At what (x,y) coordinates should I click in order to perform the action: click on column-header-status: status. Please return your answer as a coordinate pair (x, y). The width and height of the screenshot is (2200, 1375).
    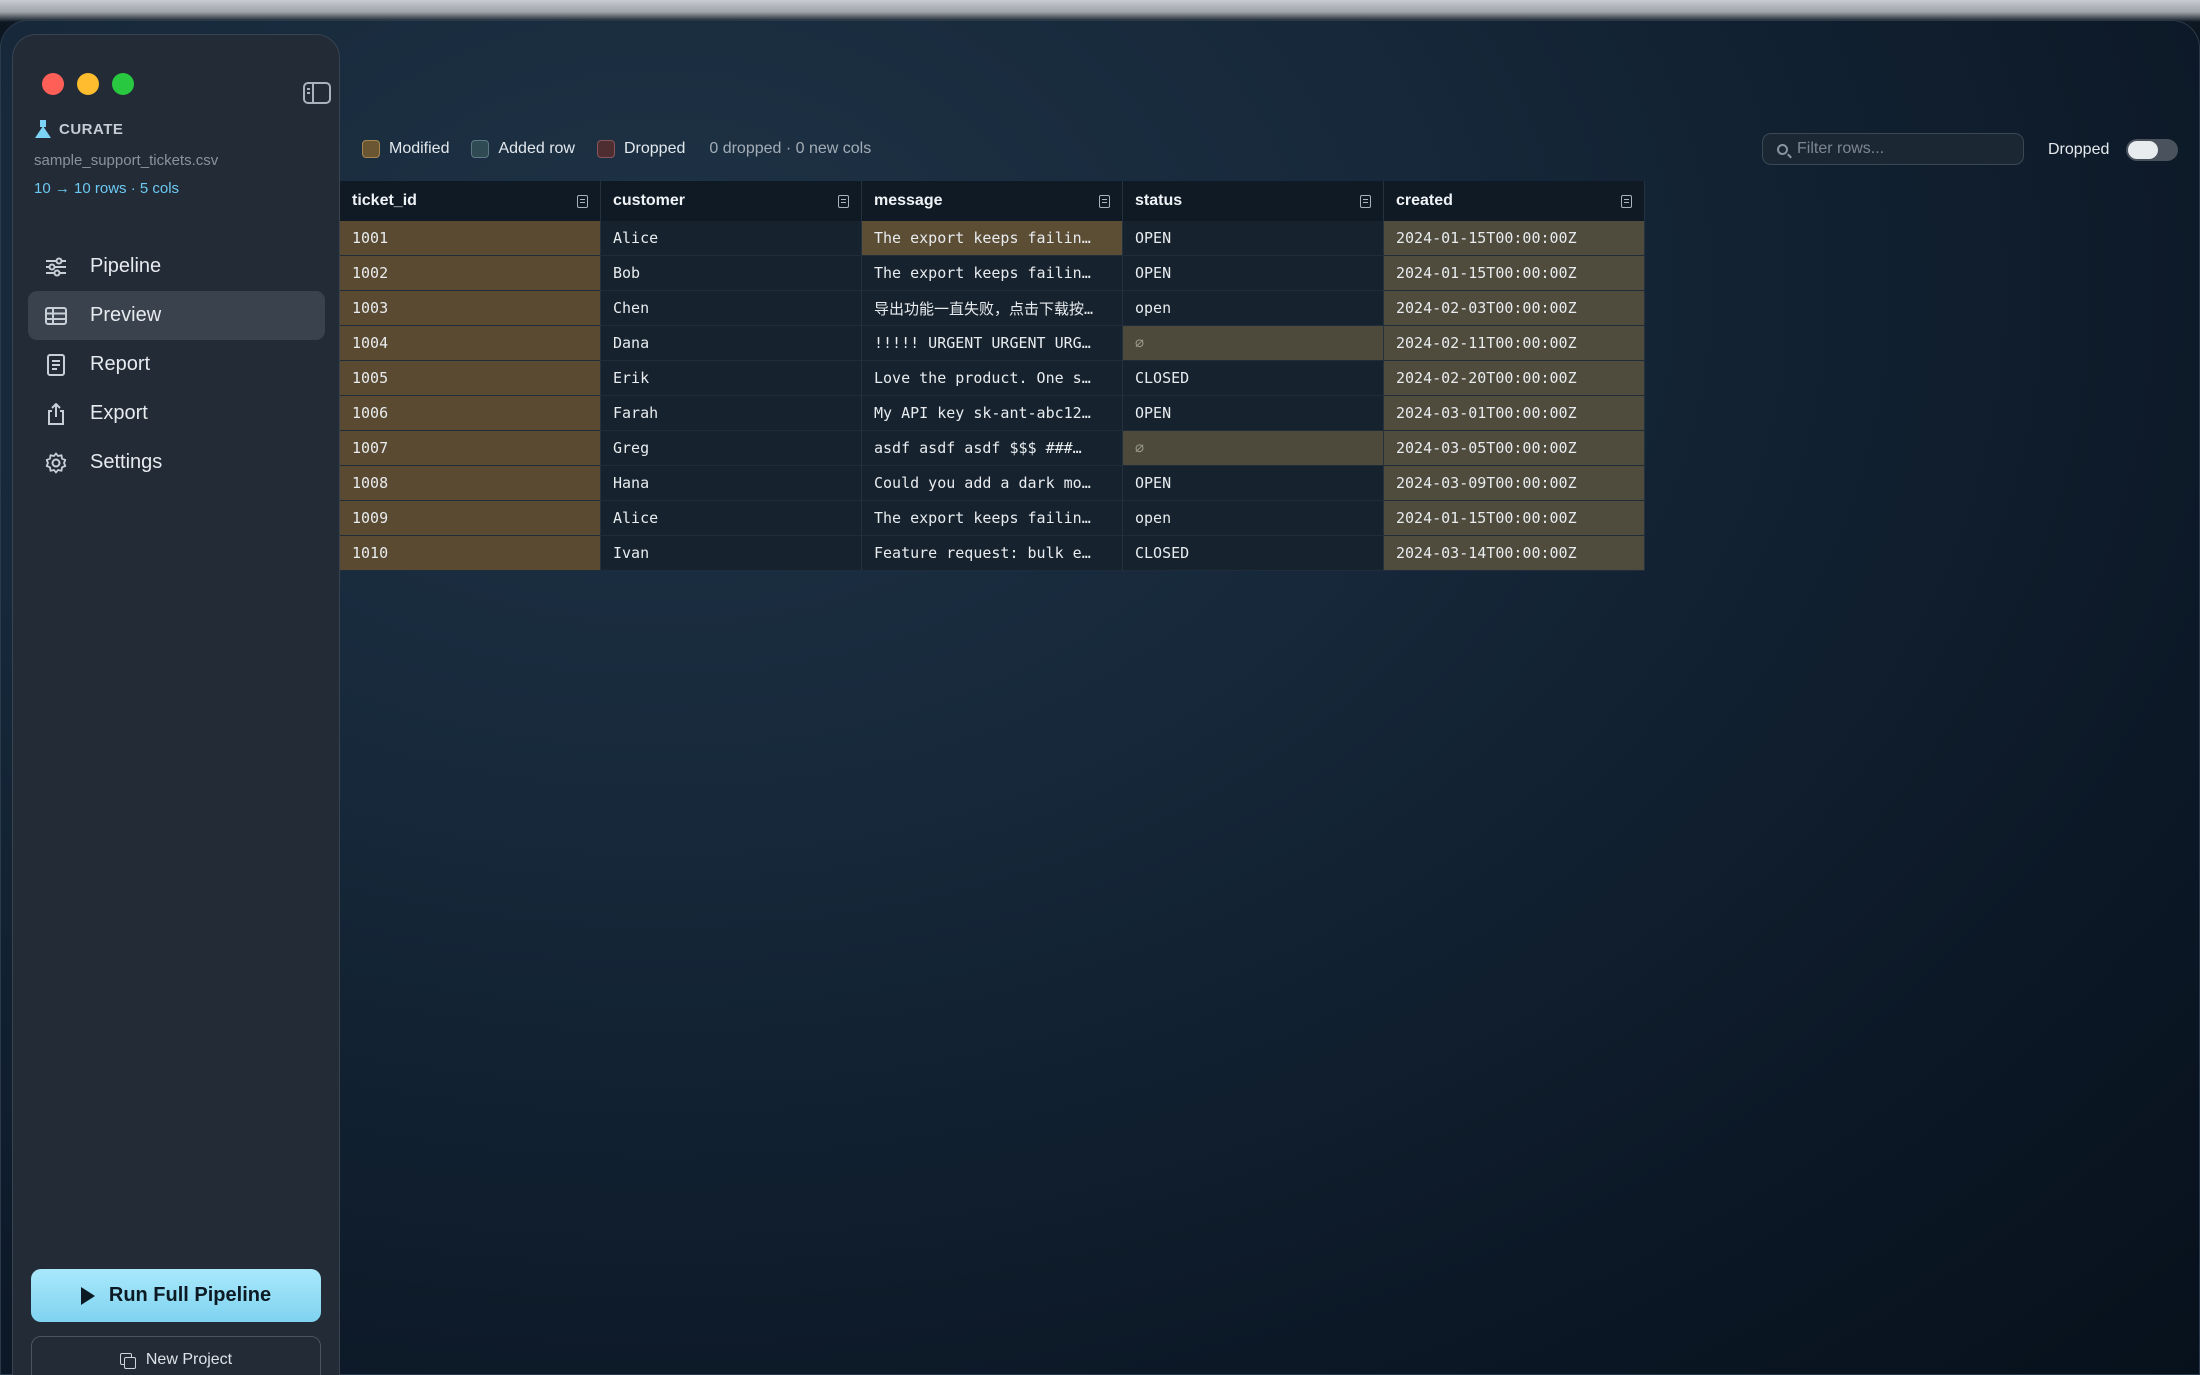
    Looking at the image, I should click on (1253, 201).